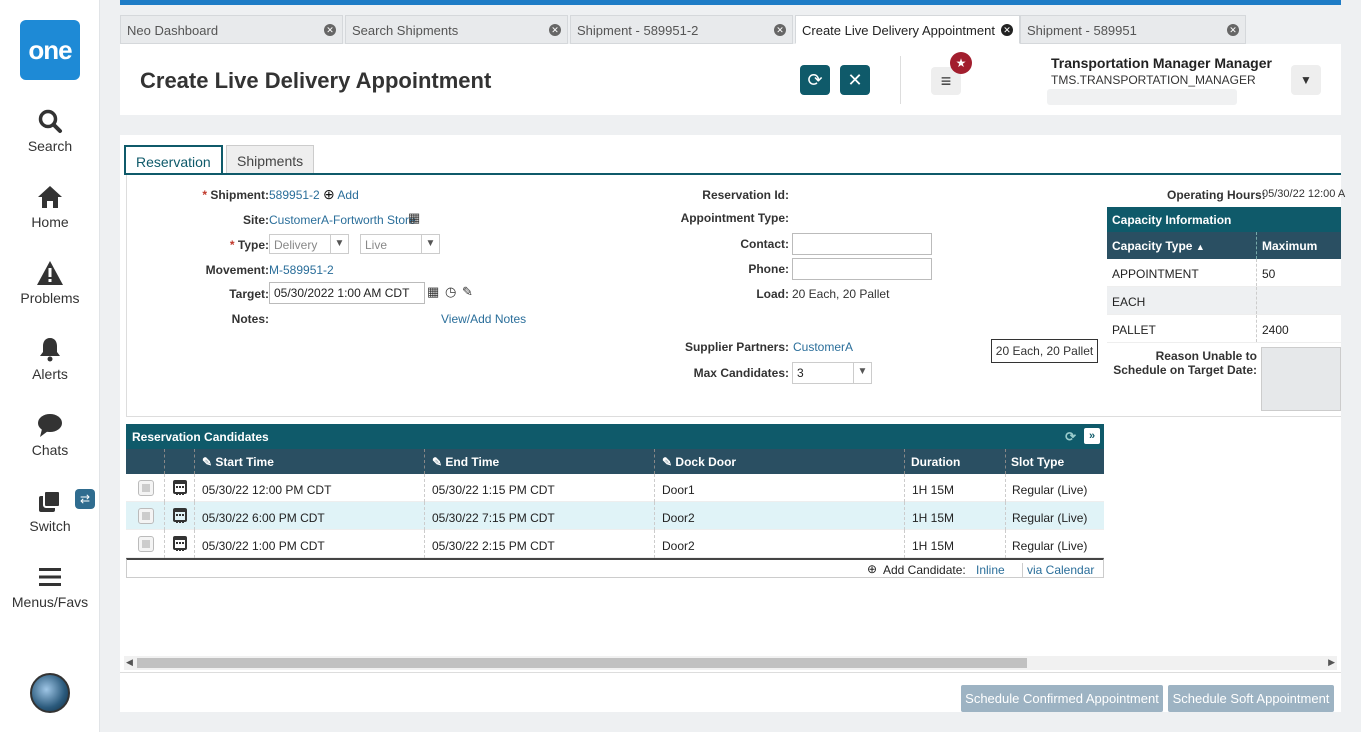  Describe the element at coordinates (294, 195) in the screenshot. I see `shipment-link: 589951-2` at that location.